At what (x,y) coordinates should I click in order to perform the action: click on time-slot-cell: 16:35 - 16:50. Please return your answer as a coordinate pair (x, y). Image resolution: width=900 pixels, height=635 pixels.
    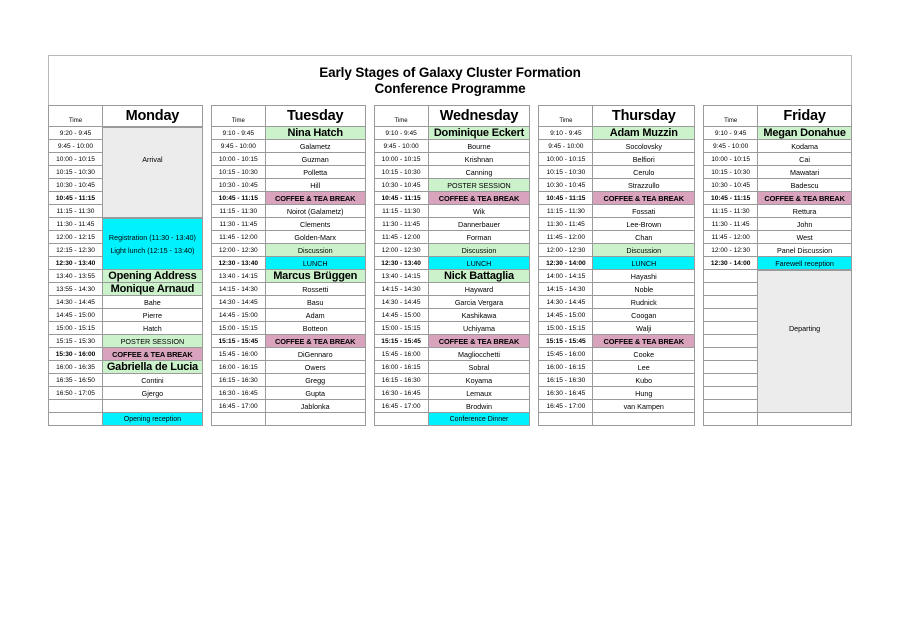
    Looking at the image, I should click on (75, 380).